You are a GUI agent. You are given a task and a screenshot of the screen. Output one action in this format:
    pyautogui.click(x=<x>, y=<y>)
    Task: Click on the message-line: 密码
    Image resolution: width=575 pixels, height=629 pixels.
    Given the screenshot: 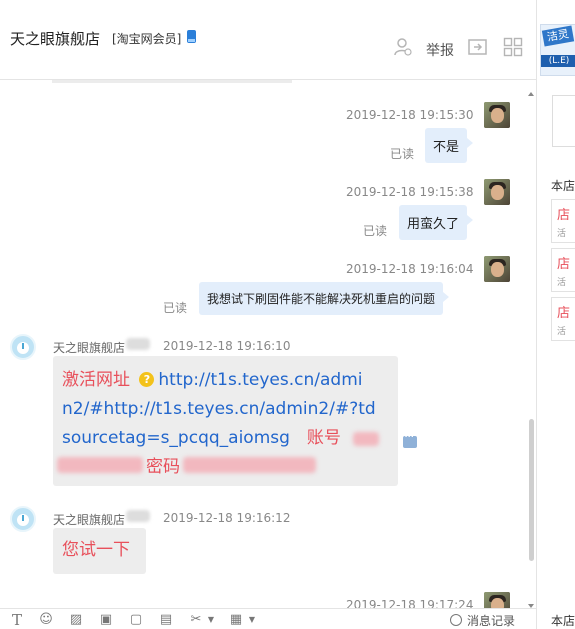 What is the action you would take?
    pyautogui.click(x=163, y=467)
    